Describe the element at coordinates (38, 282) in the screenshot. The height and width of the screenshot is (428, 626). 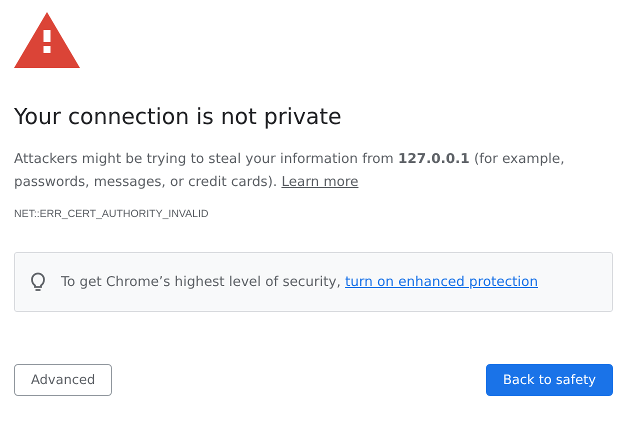
I see `lightbulb-icon` at that location.